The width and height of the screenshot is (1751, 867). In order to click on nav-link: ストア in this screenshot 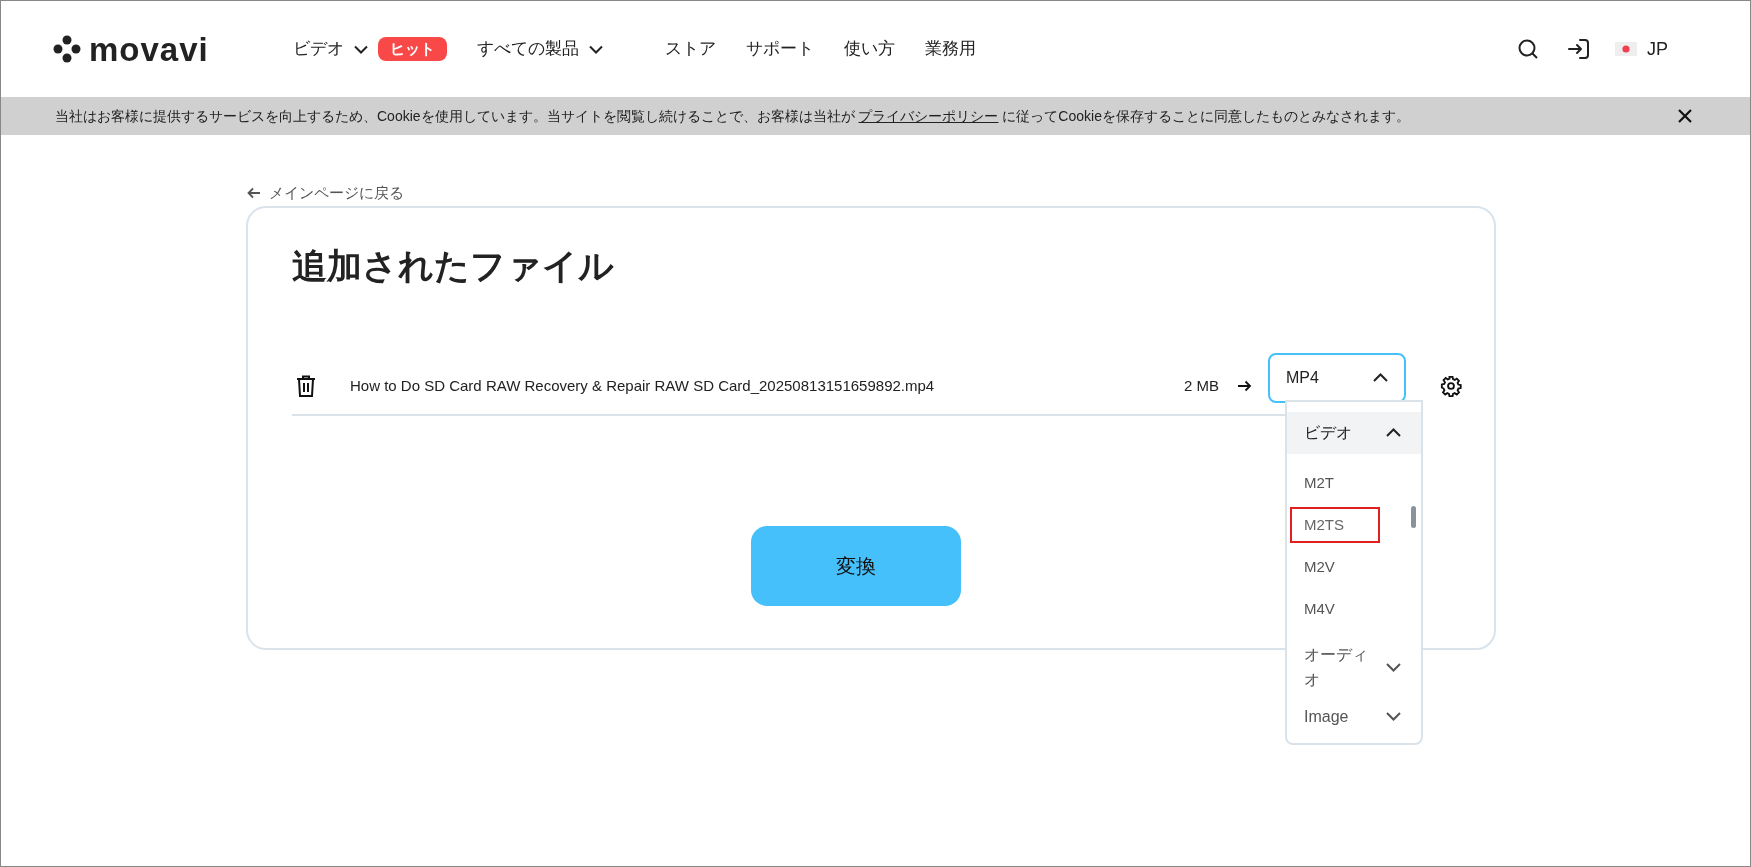, I will do `click(690, 49)`.